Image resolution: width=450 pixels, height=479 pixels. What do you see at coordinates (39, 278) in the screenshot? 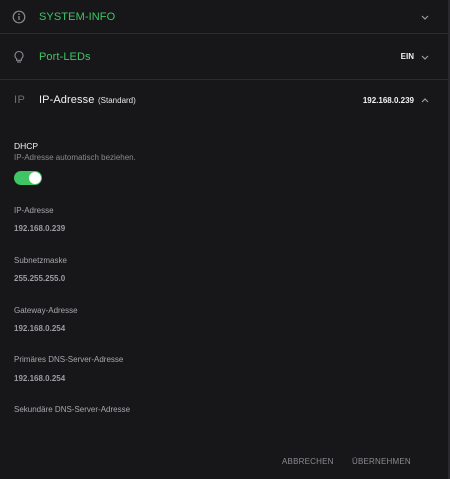
I see `subnet-mask-field: 255.255.255.0` at bounding box center [39, 278].